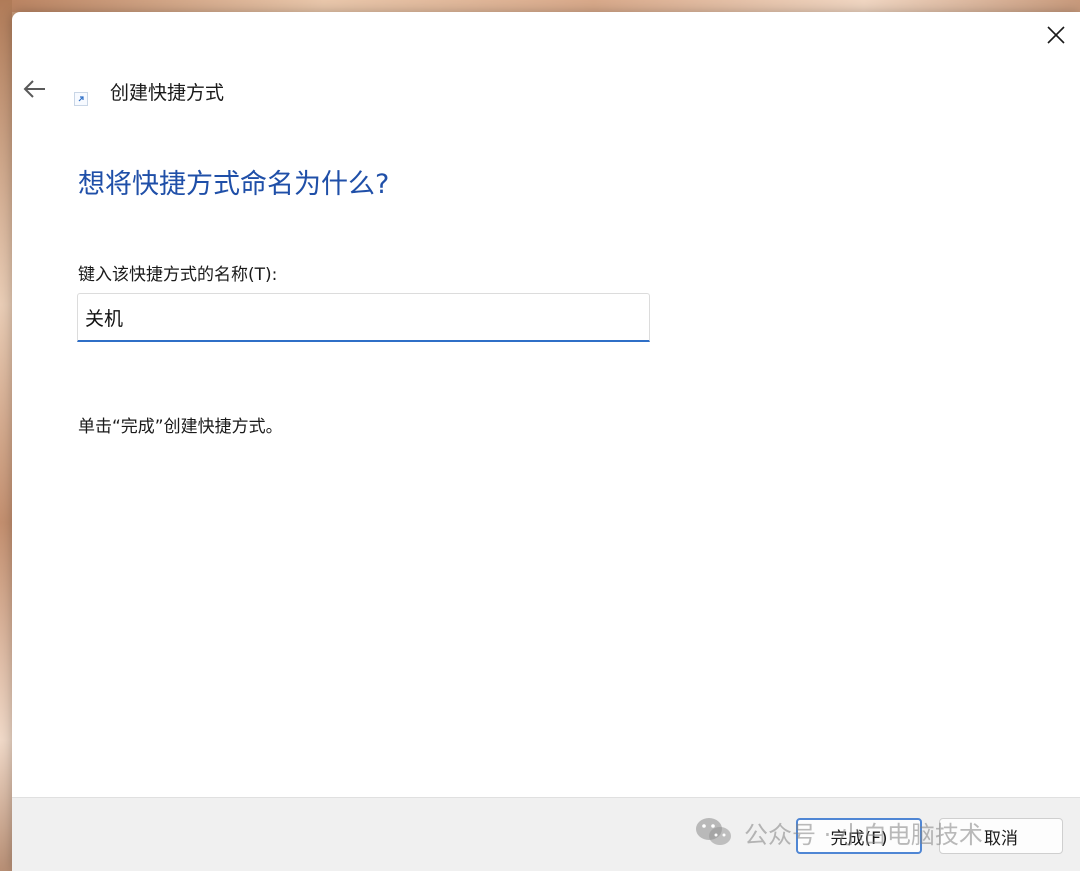  I want to click on dialog-footer: 完成(F) 取消 公众号 · 小白电脑技术, so click(546, 834).